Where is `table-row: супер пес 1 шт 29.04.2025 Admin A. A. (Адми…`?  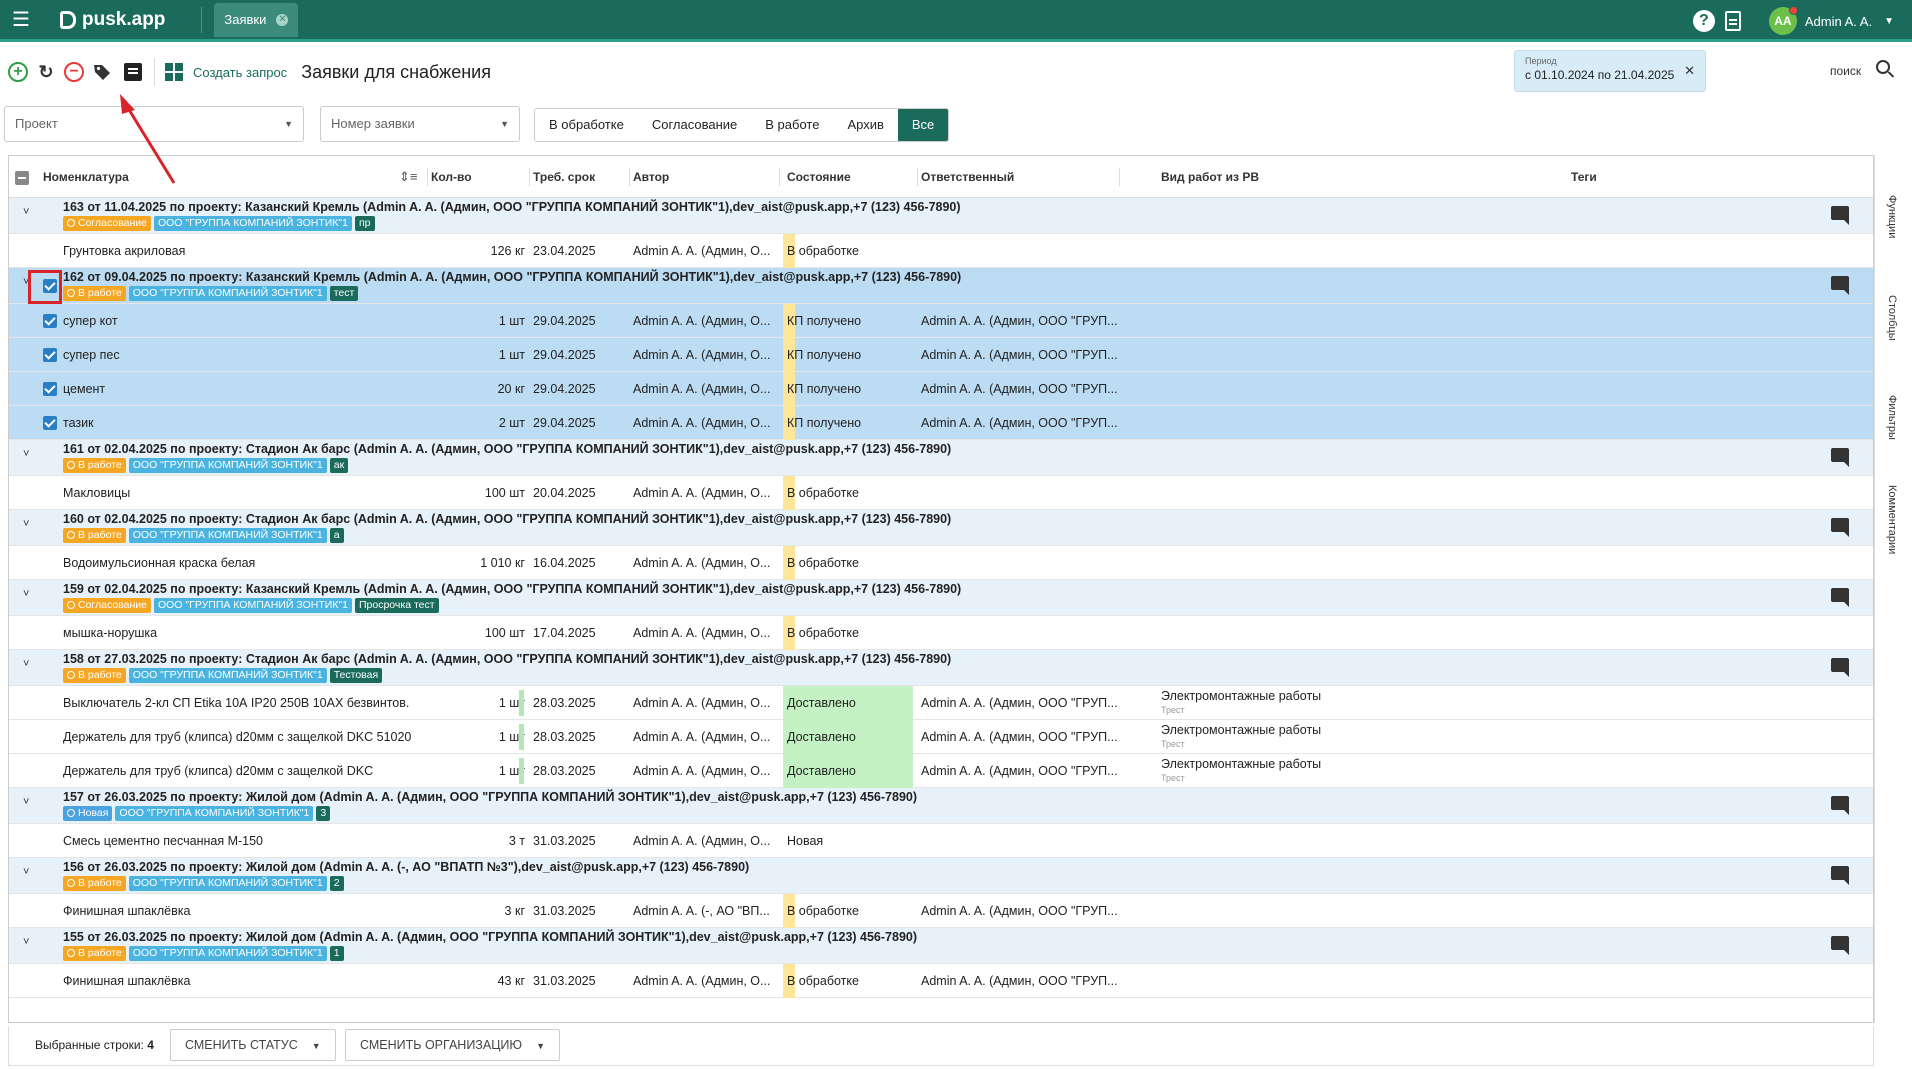
table-row: супер пес 1 шт 29.04.2025 Admin A. A. (Адми… is located at coordinates (941, 355).